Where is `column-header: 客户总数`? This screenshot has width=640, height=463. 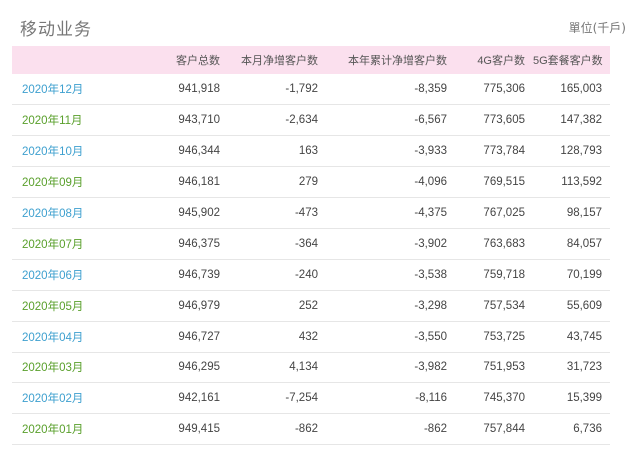 column-header: 客户总数 is located at coordinates (198, 61).